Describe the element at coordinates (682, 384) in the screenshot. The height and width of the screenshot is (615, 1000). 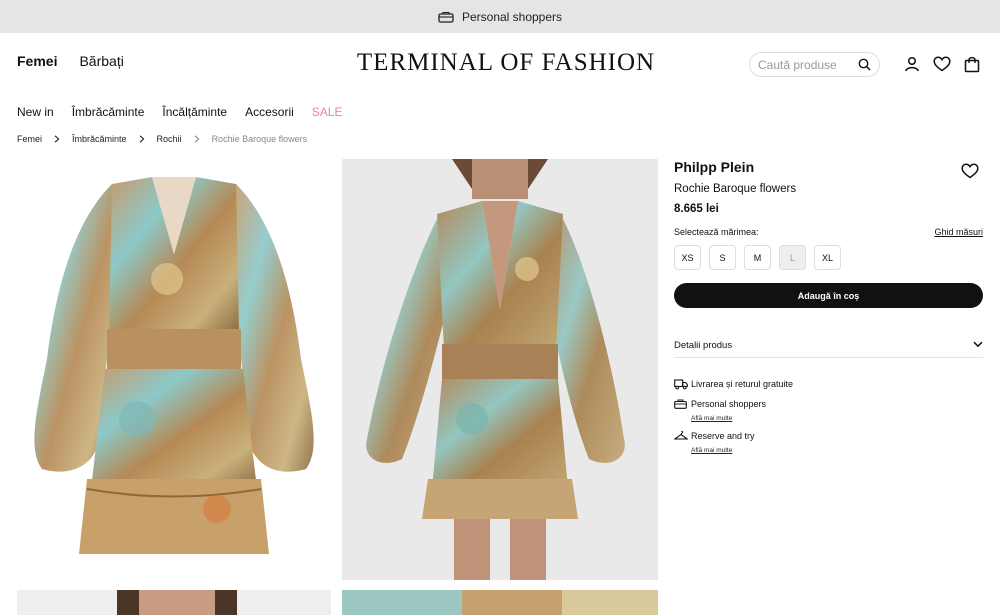
I see `truck-icon` at that location.